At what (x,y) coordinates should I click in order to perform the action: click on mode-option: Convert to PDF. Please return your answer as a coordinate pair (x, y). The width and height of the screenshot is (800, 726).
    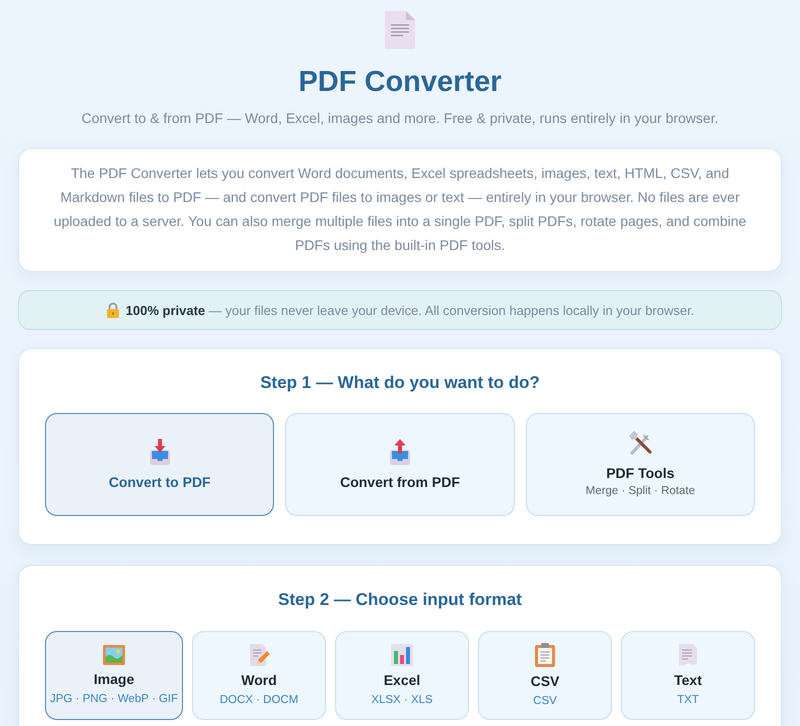
    Looking at the image, I should click on (159, 464).